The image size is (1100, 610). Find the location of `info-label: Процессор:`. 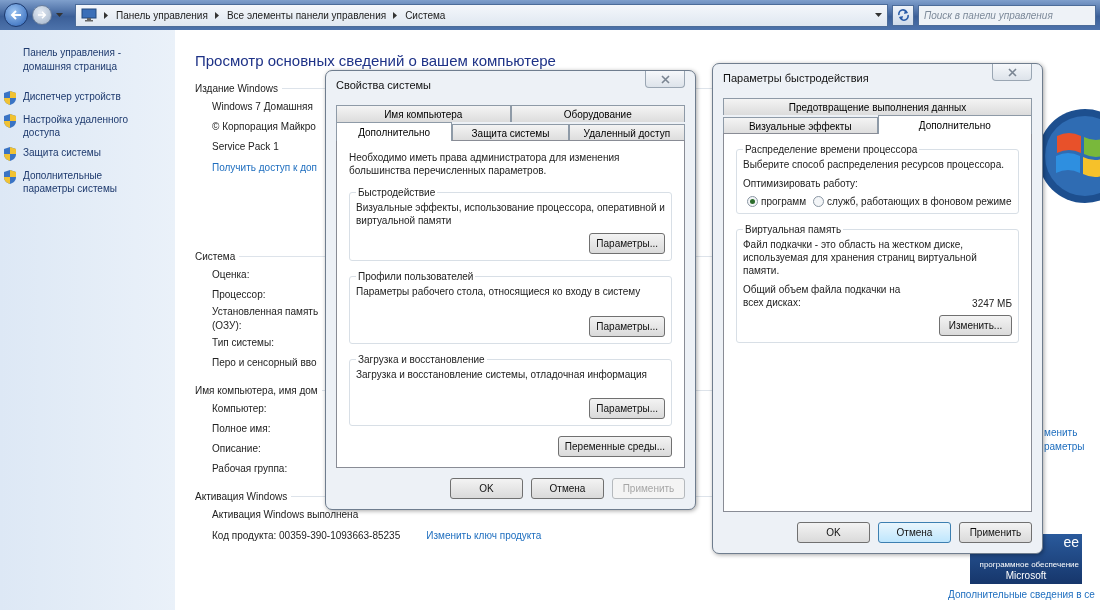

info-label: Процессор: is located at coordinates (239, 295).